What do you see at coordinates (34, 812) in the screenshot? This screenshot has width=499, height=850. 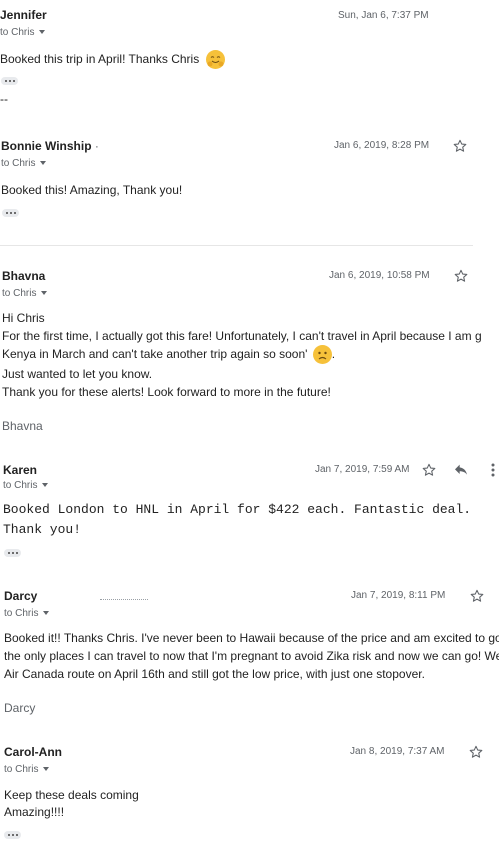 I see `body-line: Amazing!!!!` at bounding box center [34, 812].